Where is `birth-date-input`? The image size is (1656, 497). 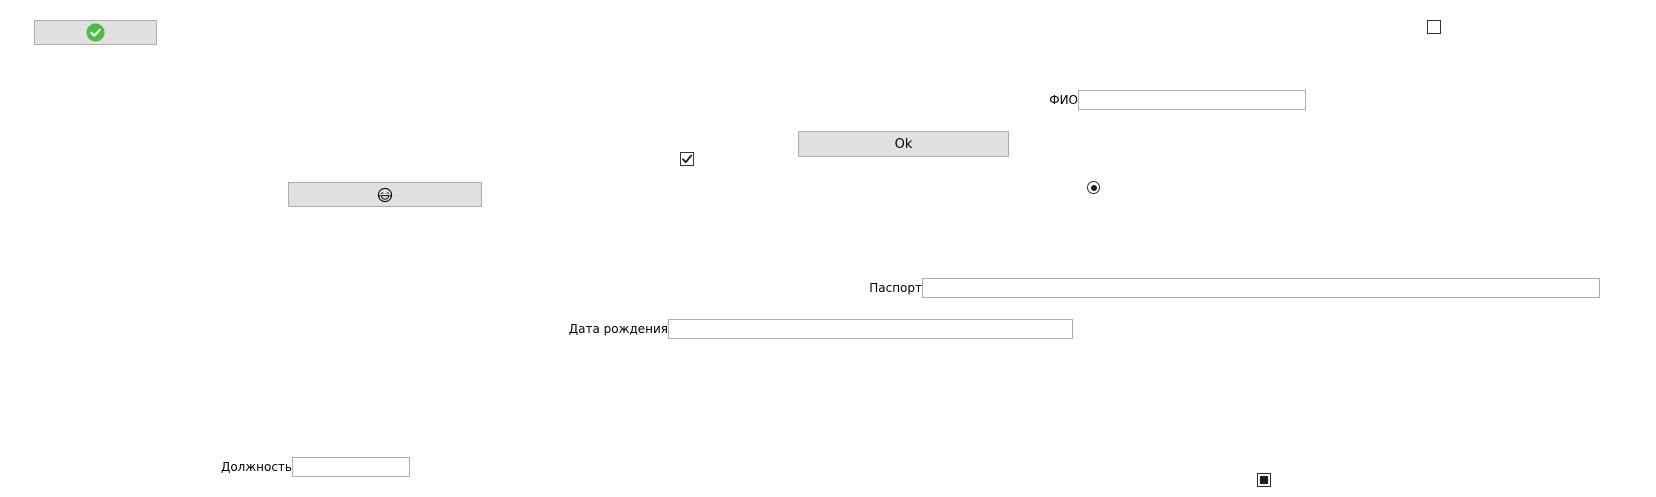 birth-date-input is located at coordinates (870, 329).